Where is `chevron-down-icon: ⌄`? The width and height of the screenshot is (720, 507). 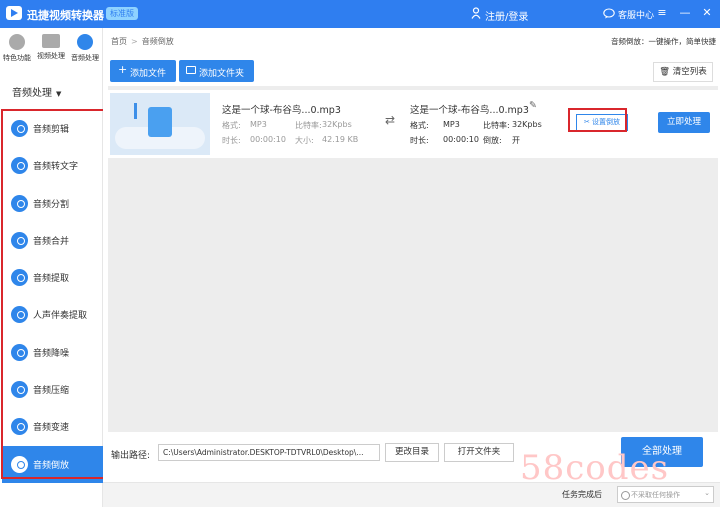 chevron-down-icon: ⌄ is located at coordinates (707, 493).